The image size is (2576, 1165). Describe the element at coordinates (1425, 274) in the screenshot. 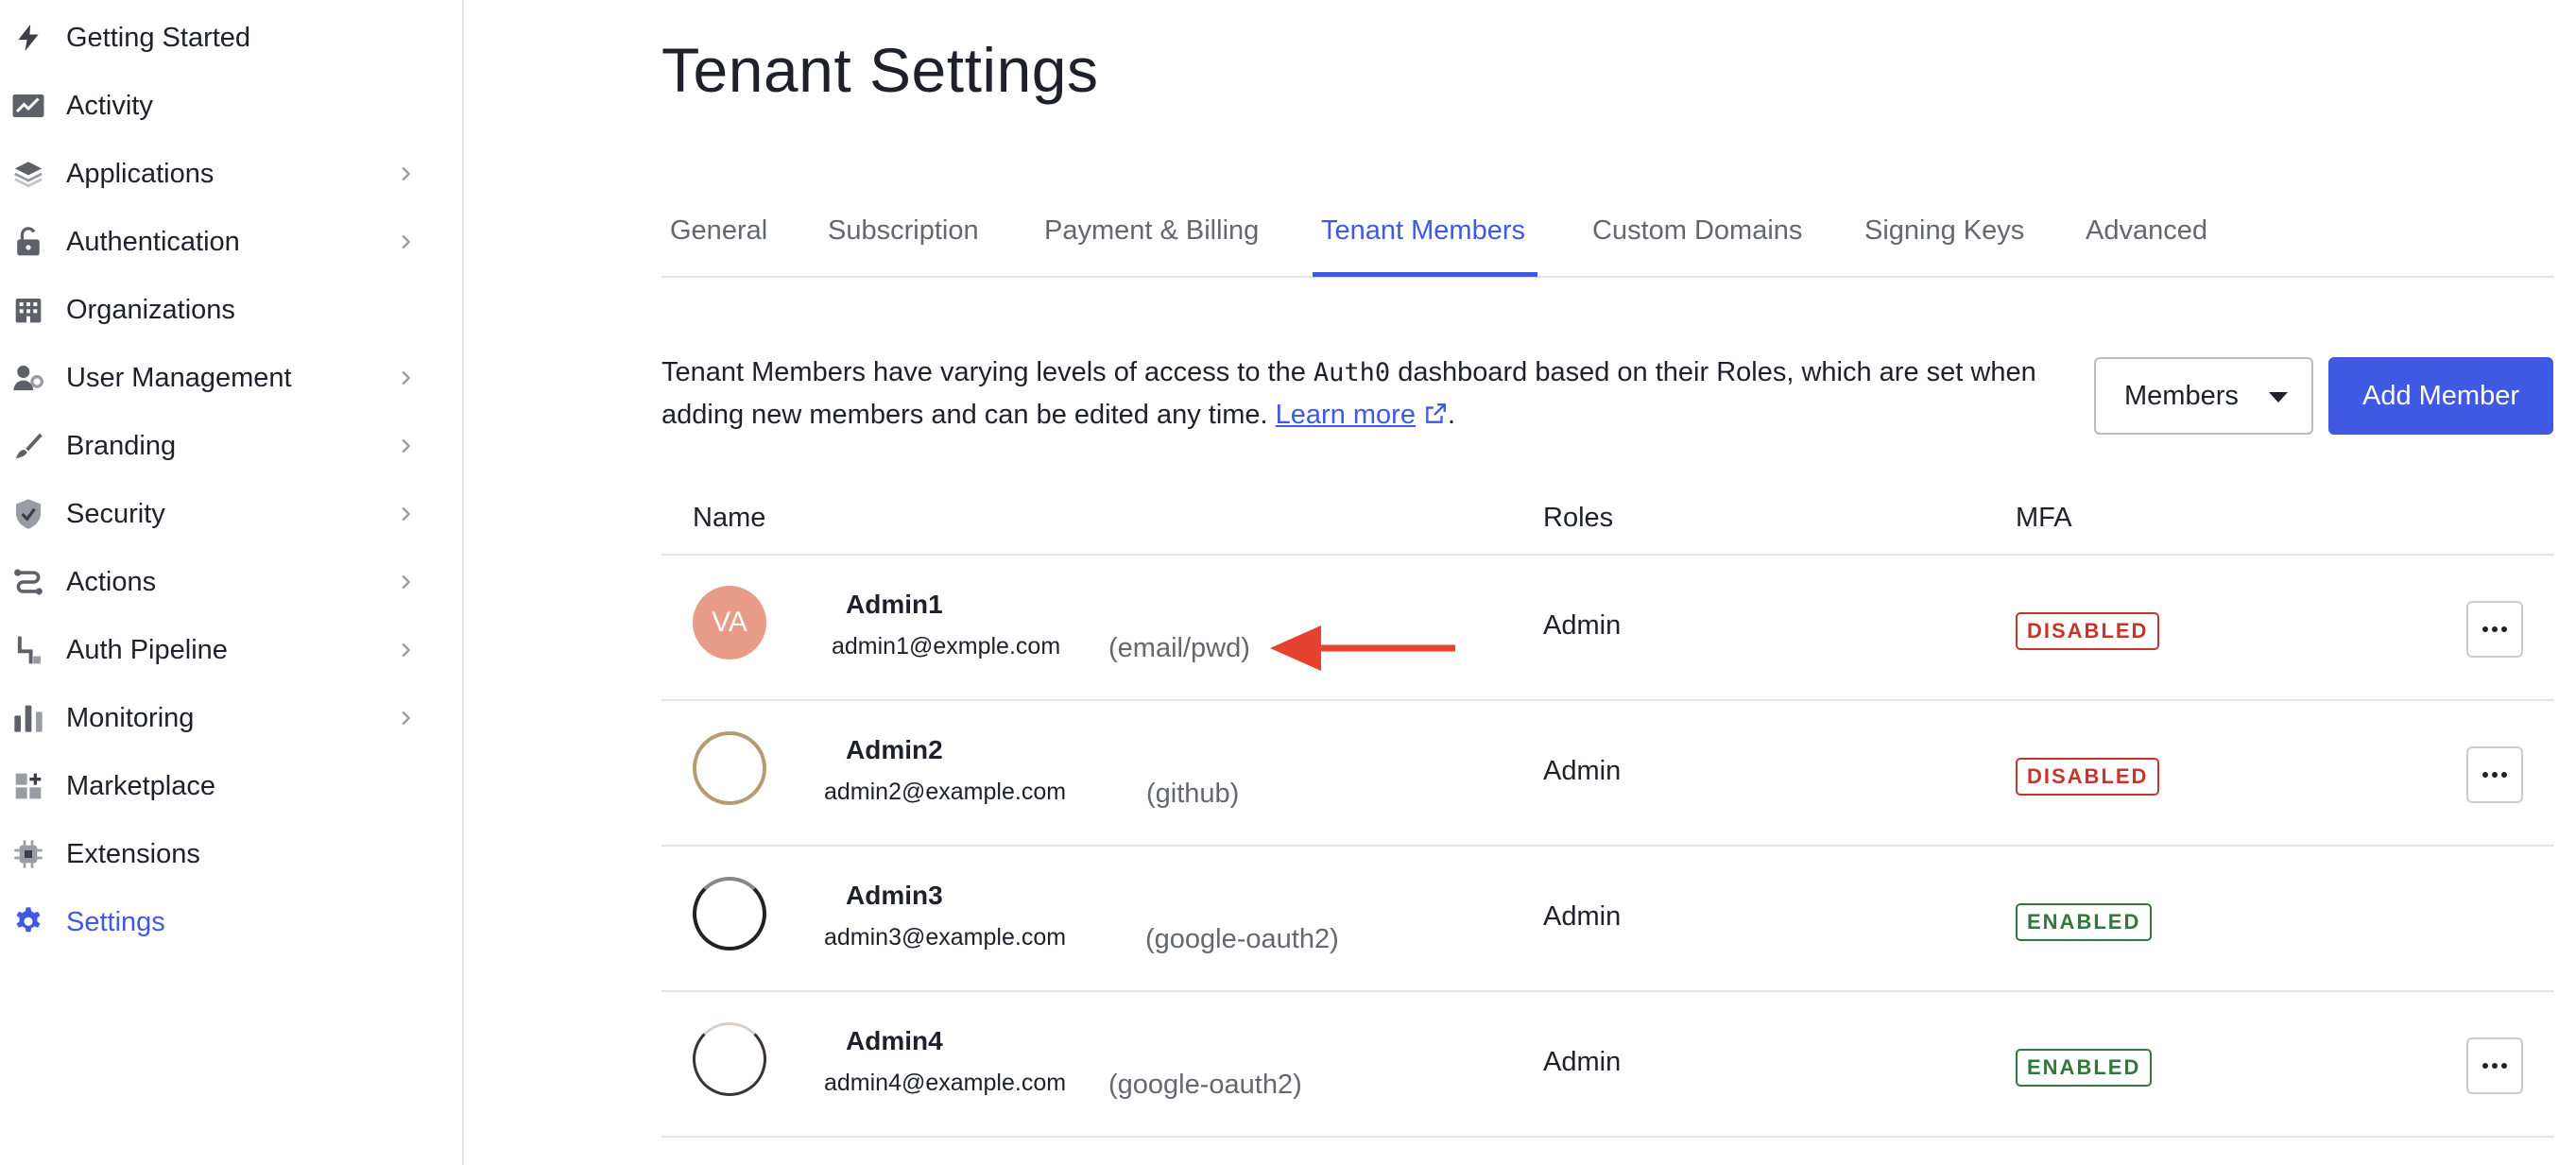

I see `active-tab-indicator` at that location.